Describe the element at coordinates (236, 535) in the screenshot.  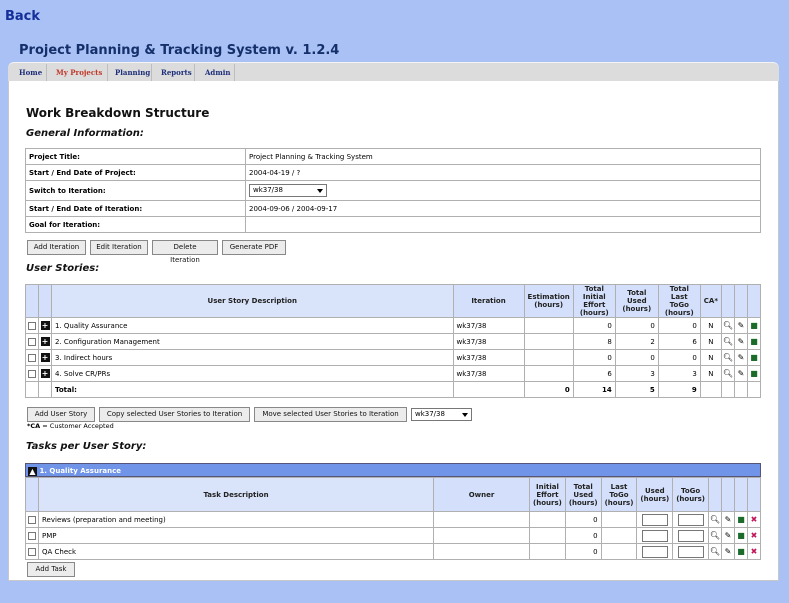
I see `task-description: PMP` at that location.